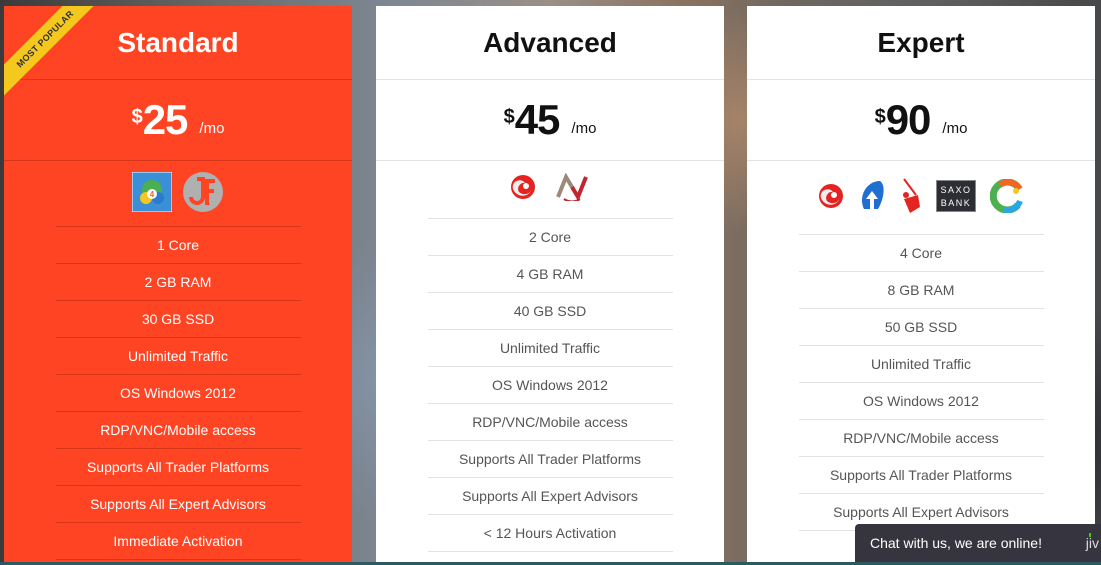 Image resolution: width=1101 pixels, height=565 pixels. What do you see at coordinates (178, 541) in the screenshot?
I see `feature-item: Immediate Activation` at bounding box center [178, 541].